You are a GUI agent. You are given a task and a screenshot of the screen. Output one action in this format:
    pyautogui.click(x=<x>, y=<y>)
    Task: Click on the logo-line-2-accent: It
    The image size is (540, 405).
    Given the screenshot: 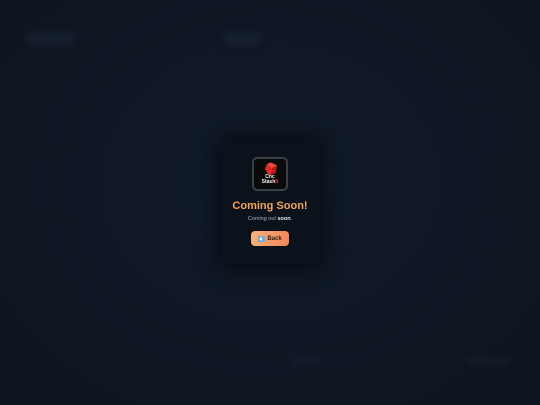 What is the action you would take?
    pyautogui.click(x=277, y=182)
    